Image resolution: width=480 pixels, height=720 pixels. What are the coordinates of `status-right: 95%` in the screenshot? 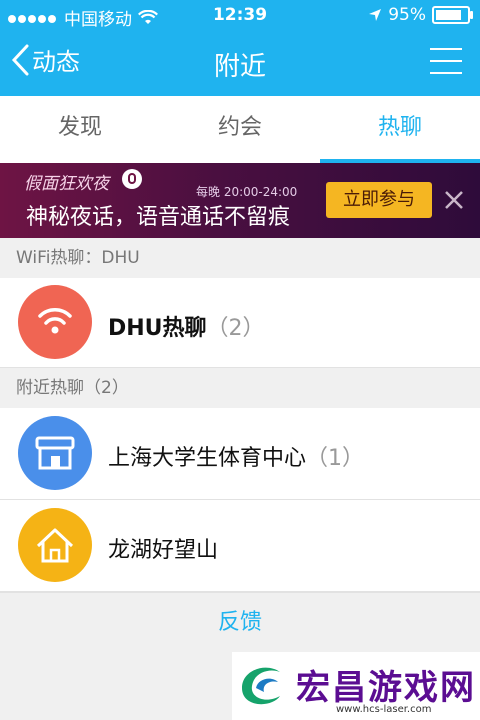 It's located at (420, 15).